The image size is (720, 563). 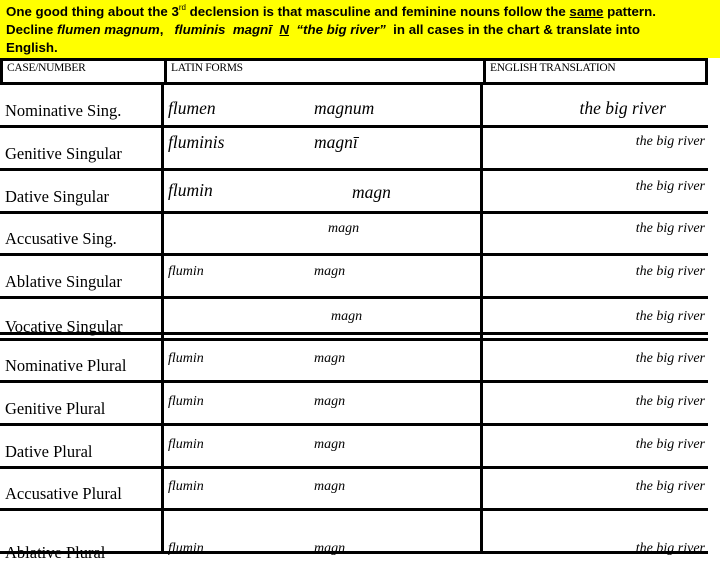 I want to click on case-cell: Accusative Plural, so click(x=80, y=488).